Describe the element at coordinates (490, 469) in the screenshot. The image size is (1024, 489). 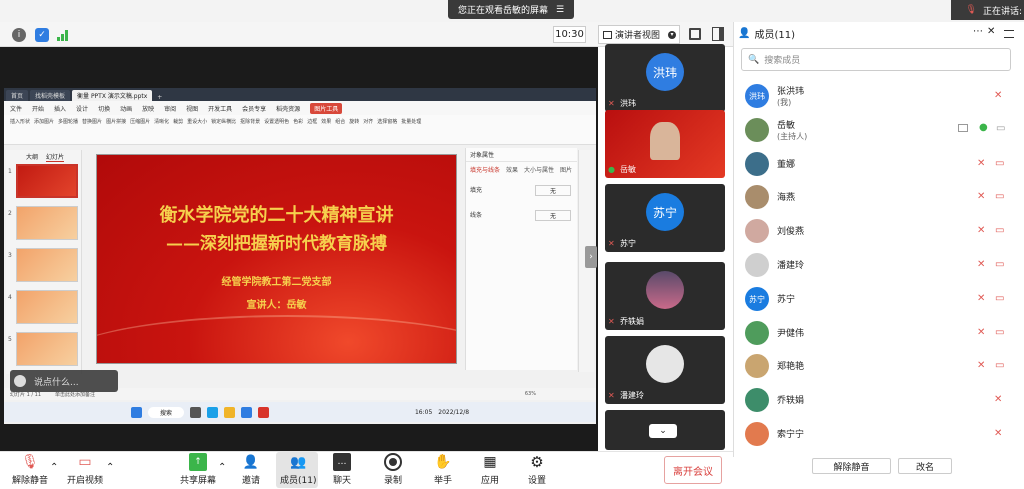
I see `apps-button: ▦ 应用` at that location.